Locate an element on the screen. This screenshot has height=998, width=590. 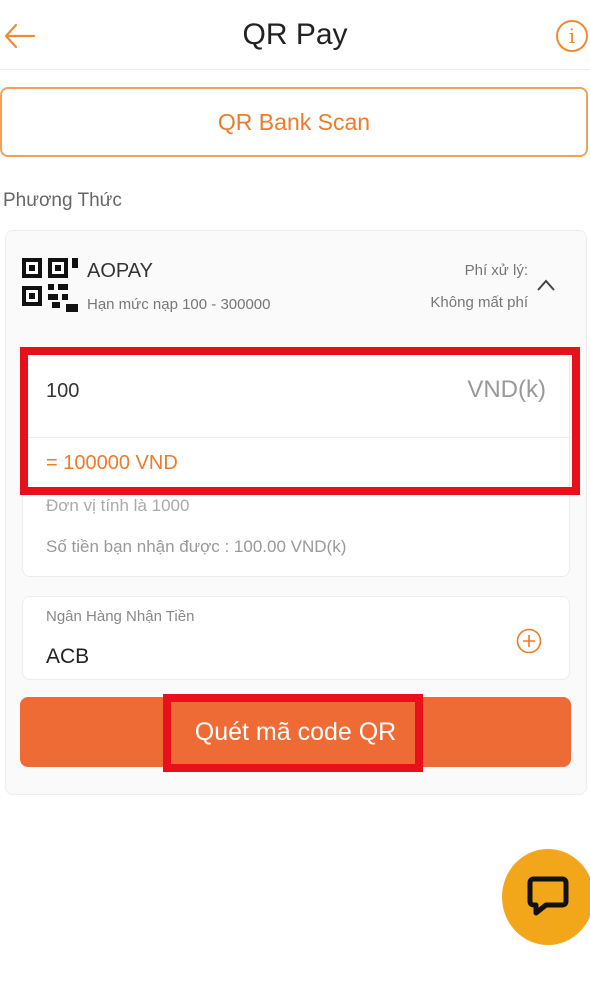
receive-amount-note: Số tiền bạn nhận được : 100.00 VND(k) is located at coordinates (196, 546).